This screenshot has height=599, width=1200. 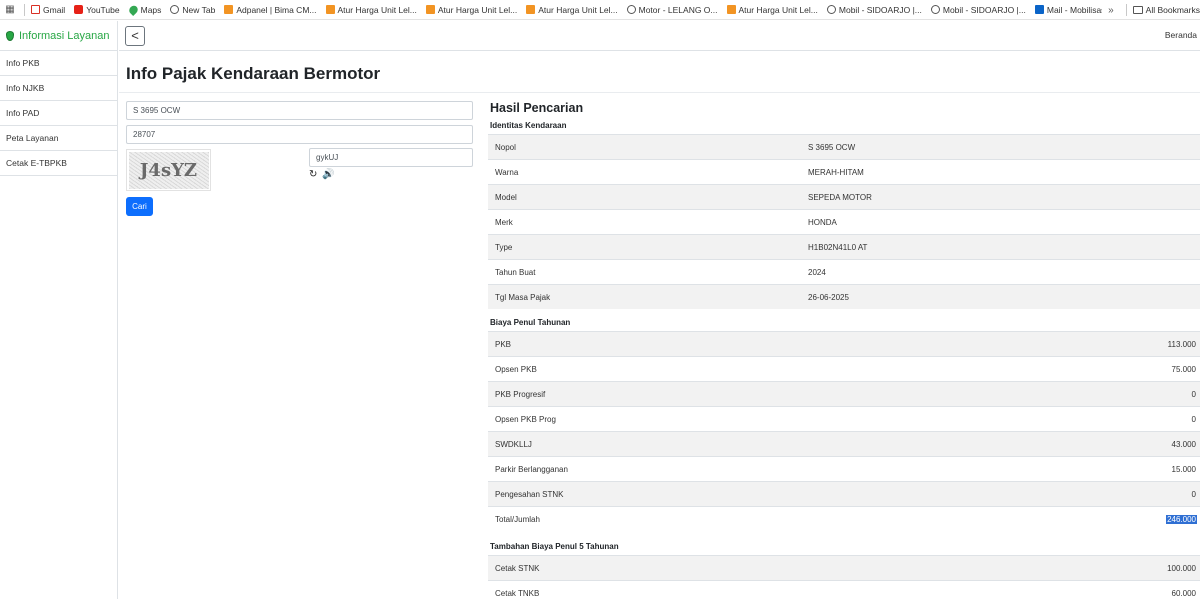 I want to click on bookmark-label: Maps, so click(x=151, y=9).